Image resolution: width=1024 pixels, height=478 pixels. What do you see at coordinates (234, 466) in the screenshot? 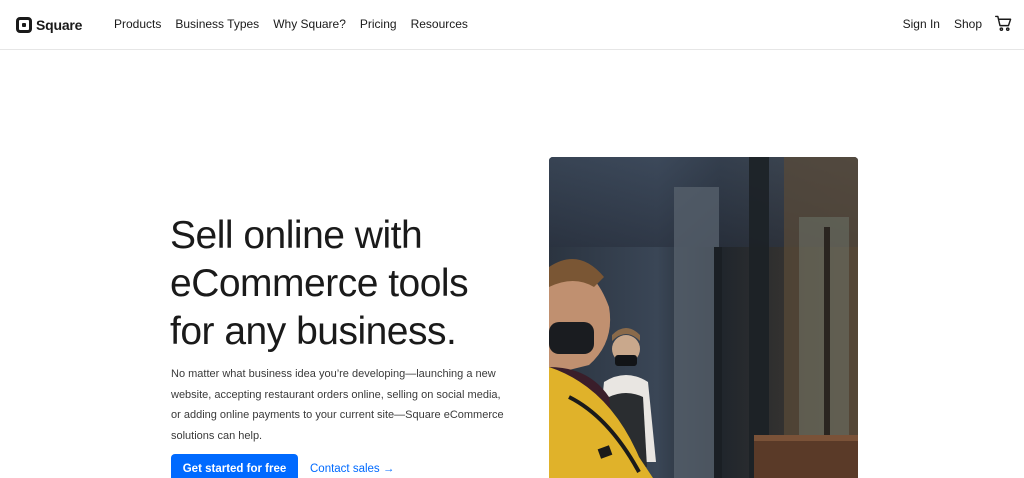
I see `get-started-button: Get started for free` at bounding box center [234, 466].